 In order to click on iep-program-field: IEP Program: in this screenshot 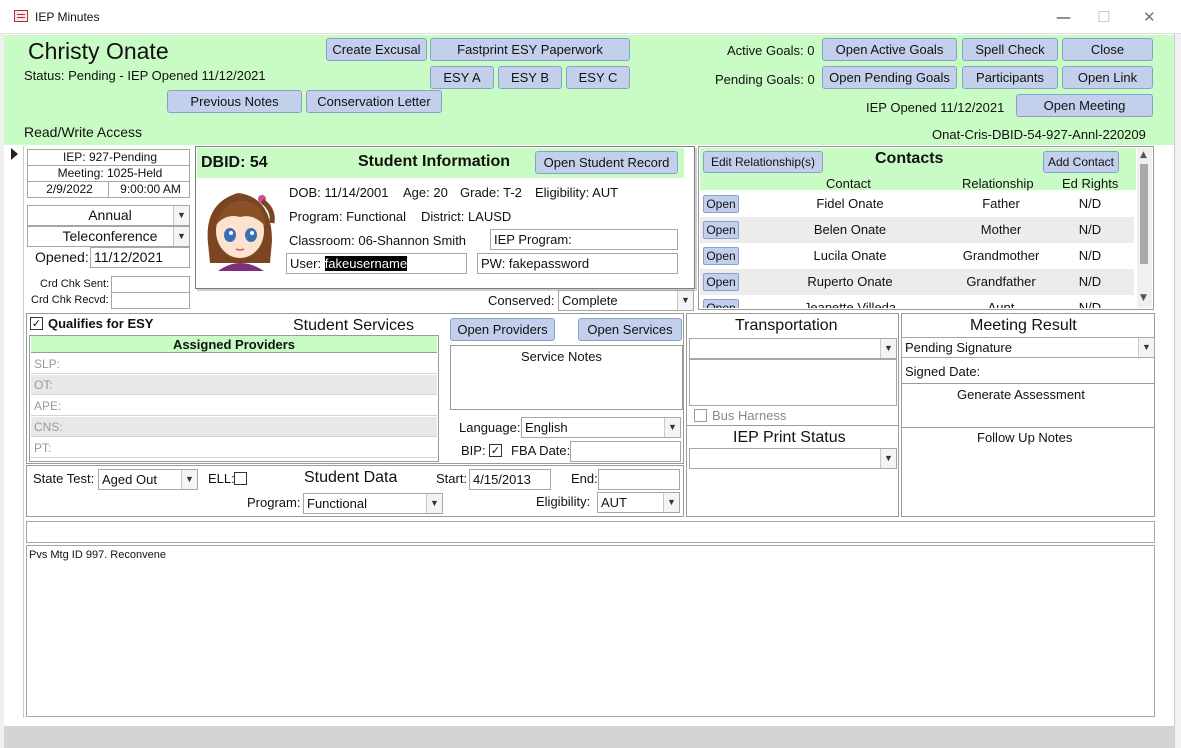, I will do `click(584, 239)`.